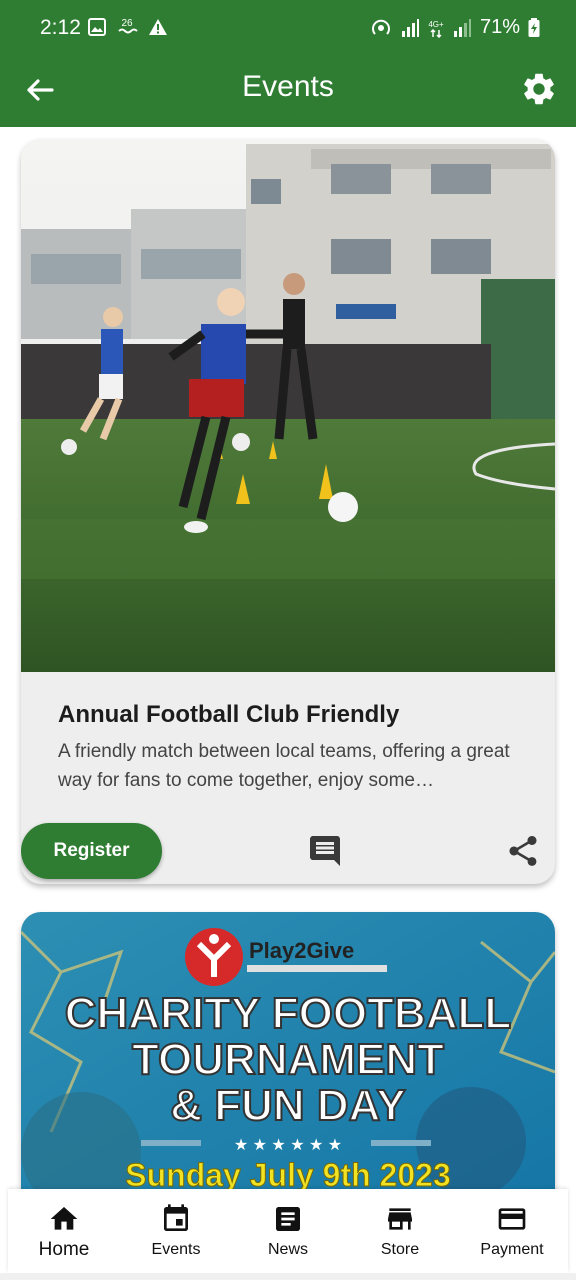 The image size is (576, 1280). Describe the element at coordinates (288, 1276) in the screenshot. I see `system-nav-strip` at that location.